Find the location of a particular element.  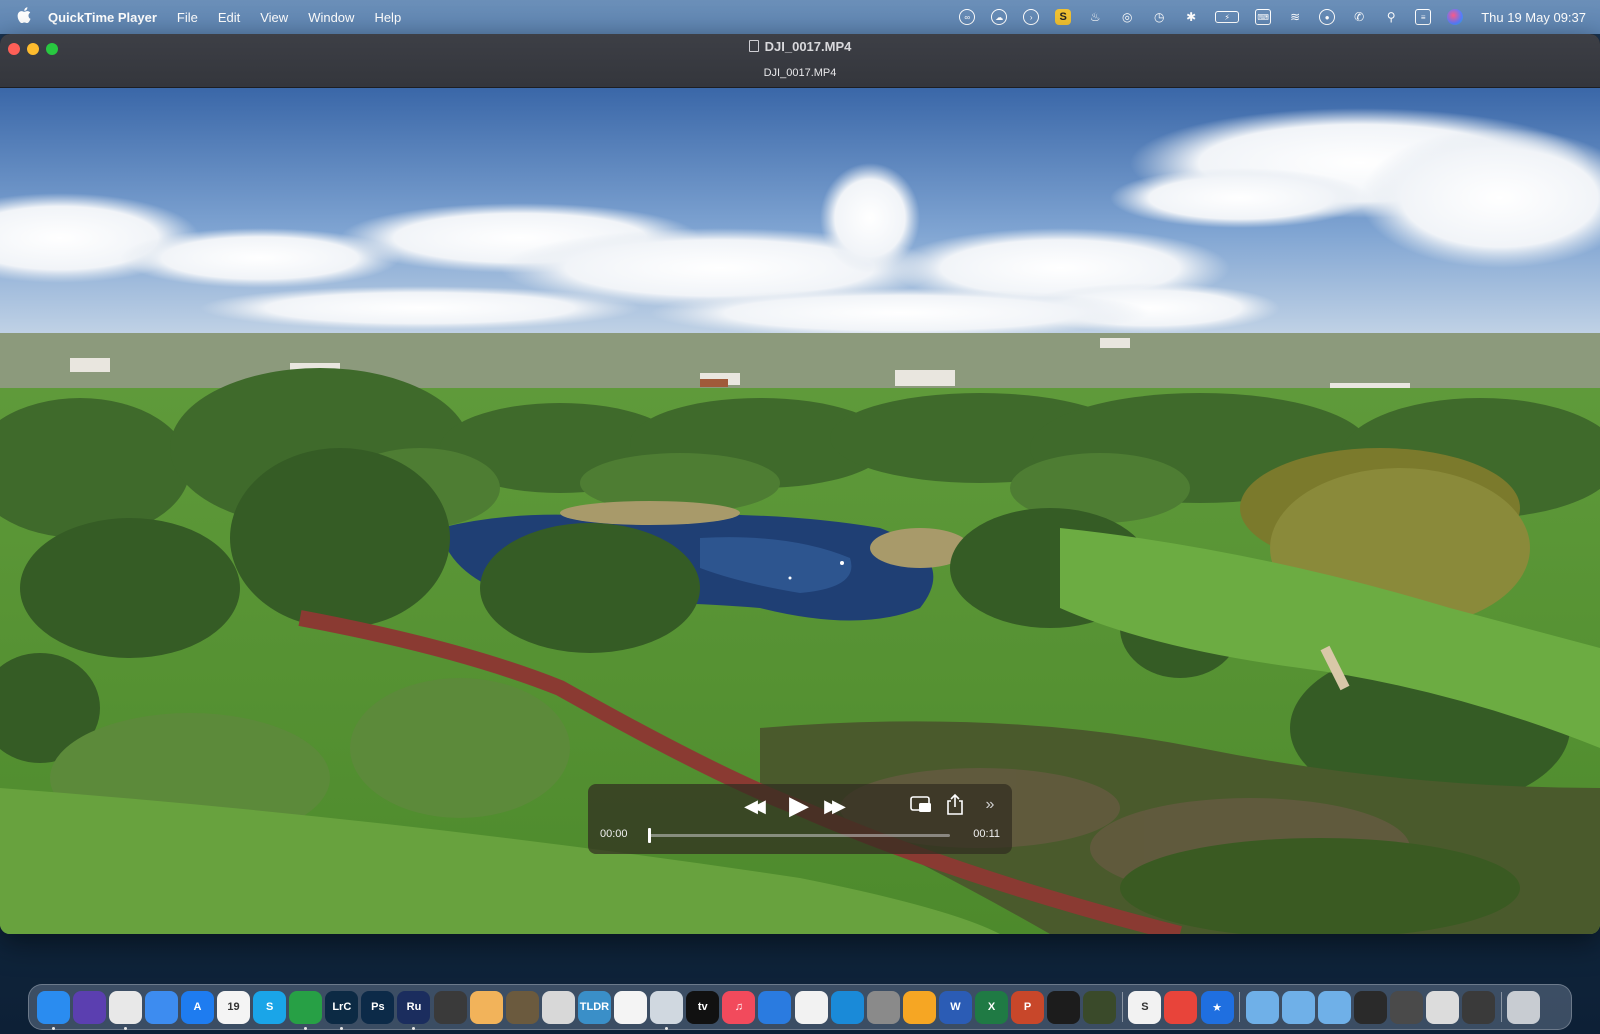

dock-creative-cloud is located at coordinates (1181, 1007).